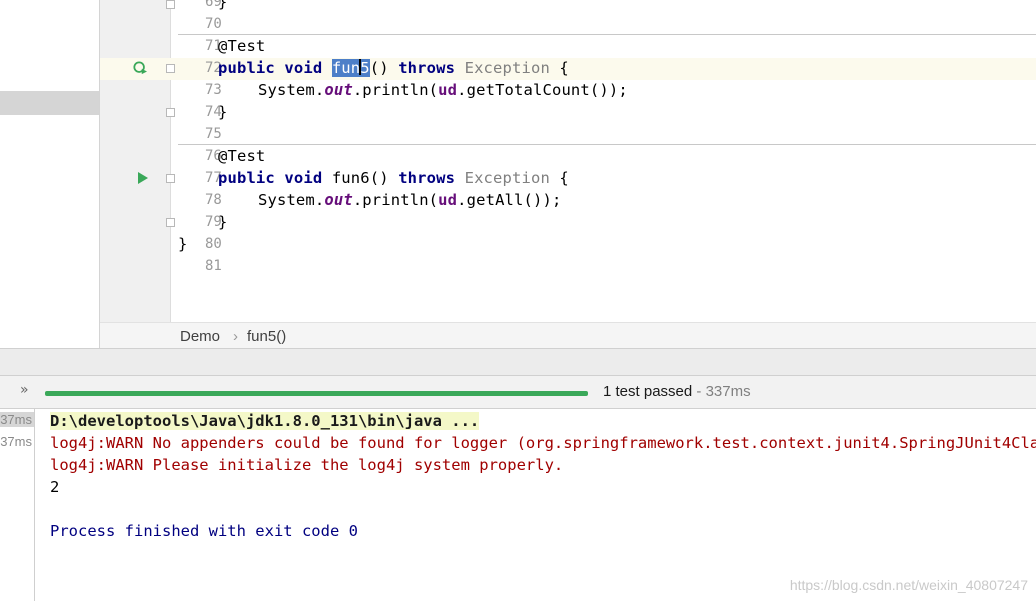 The height and width of the screenshot is (601, 1036). Describe the element at coordinates (648, 391) in the screenshot. I see `test-status-text: 1 test passed` at that location.